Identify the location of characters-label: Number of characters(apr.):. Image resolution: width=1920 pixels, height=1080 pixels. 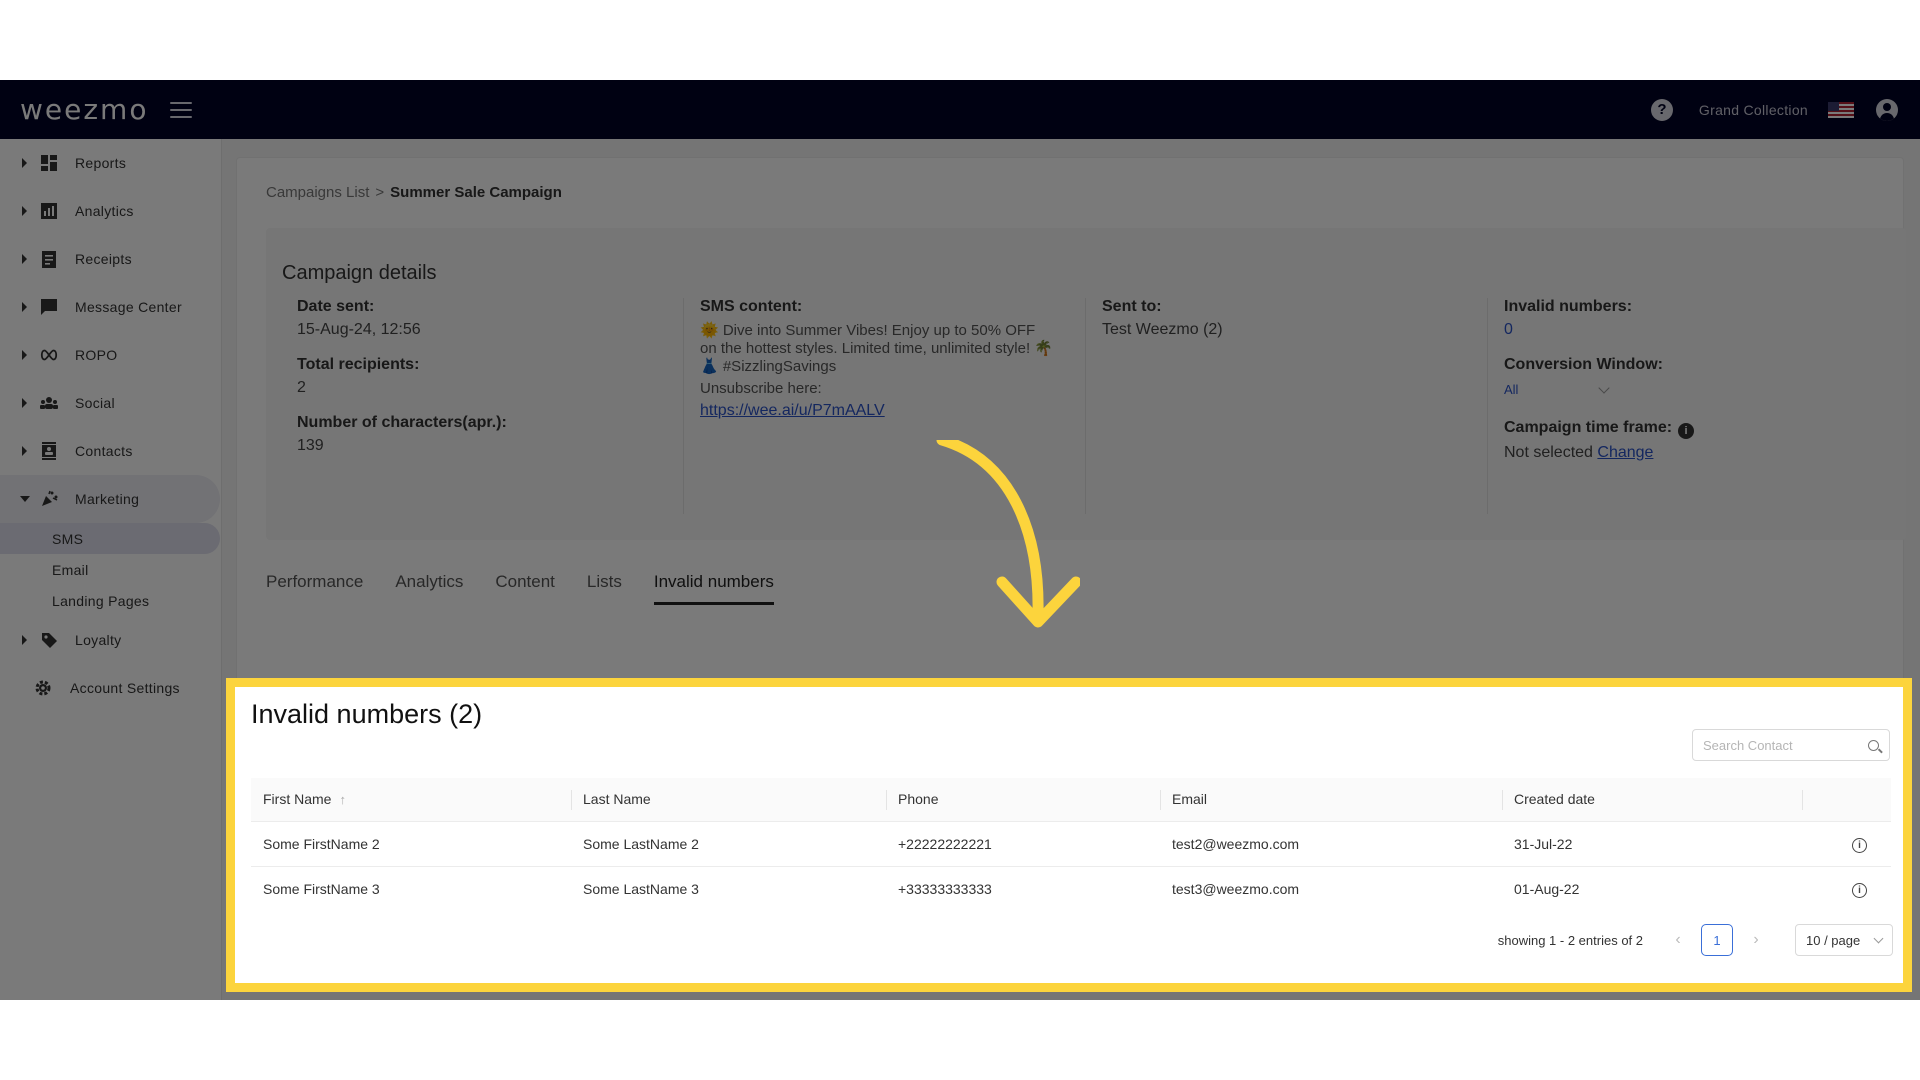
(402, 422).